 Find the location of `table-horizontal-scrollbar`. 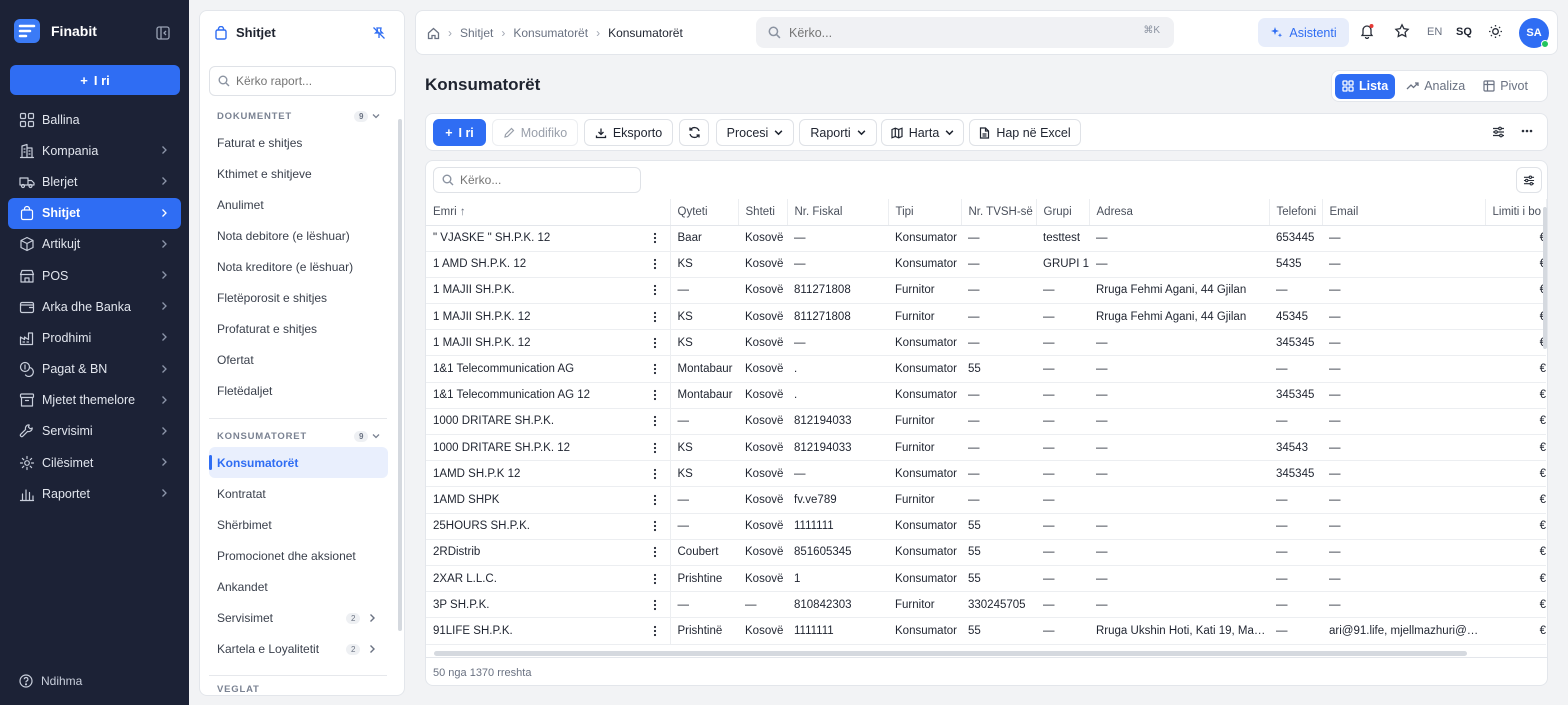

table-horizontal-scrollbar is located at coordinates (950, 653).